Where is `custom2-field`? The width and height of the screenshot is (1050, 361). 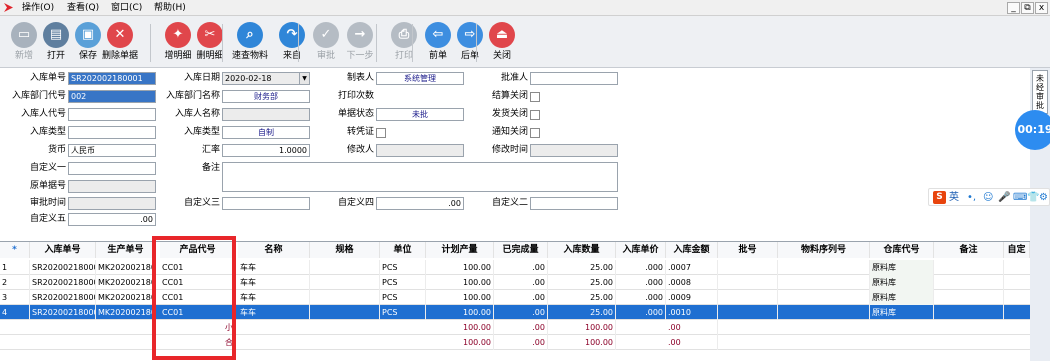 custom2-field is located at coordinates (574, 203).